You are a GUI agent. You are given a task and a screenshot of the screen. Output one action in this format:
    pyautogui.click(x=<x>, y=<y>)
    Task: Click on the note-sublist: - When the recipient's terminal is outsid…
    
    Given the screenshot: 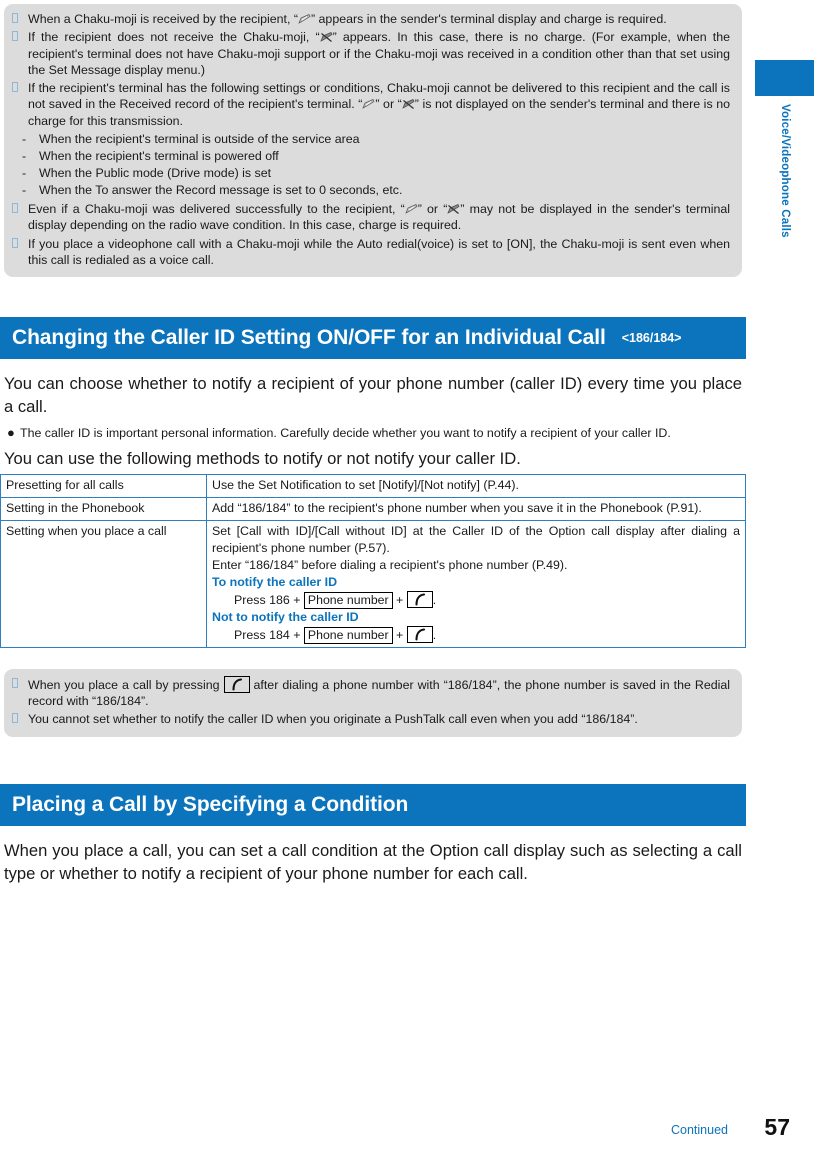 What is the action you would take?
    pyautogui.click(x=371, y=165)
    